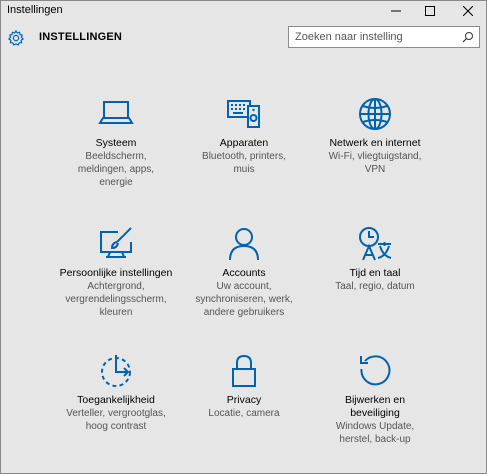 The height and width of the screenshot is (474, 487). Describe the element at coordinates (375, 114) in the screenshot. I see `globe-icon` at that location.